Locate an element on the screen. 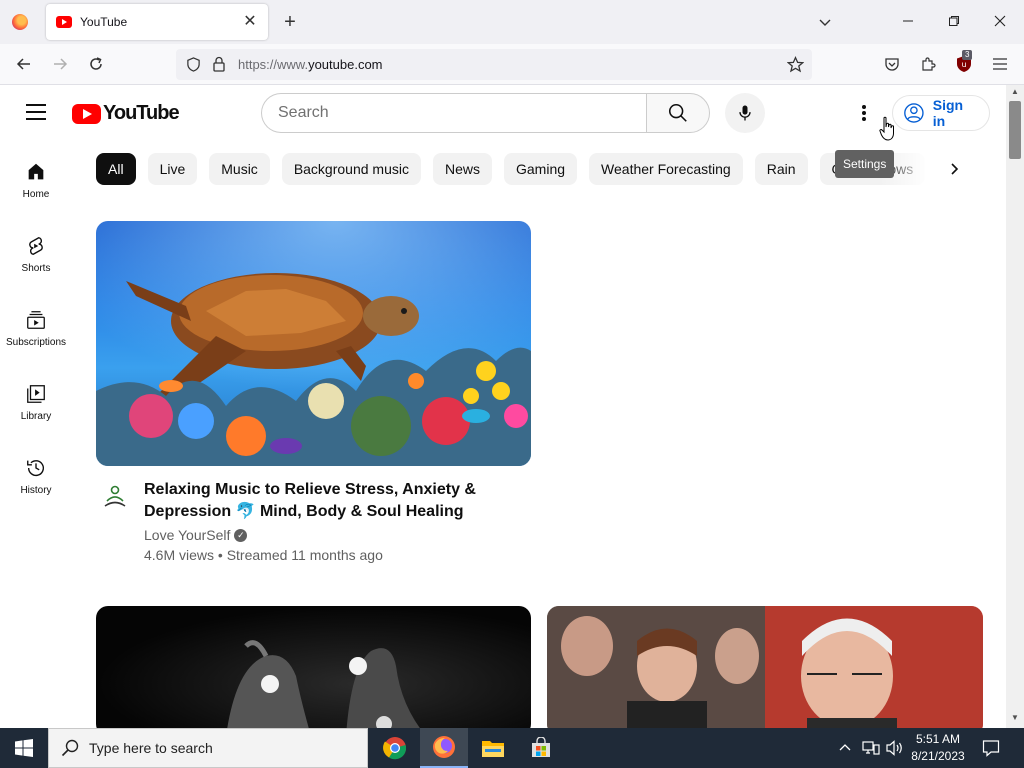 This screenshot has width=1024, height=768. browser-tab-youtube: YouTube ✕ is located at coordinates (157, 22).